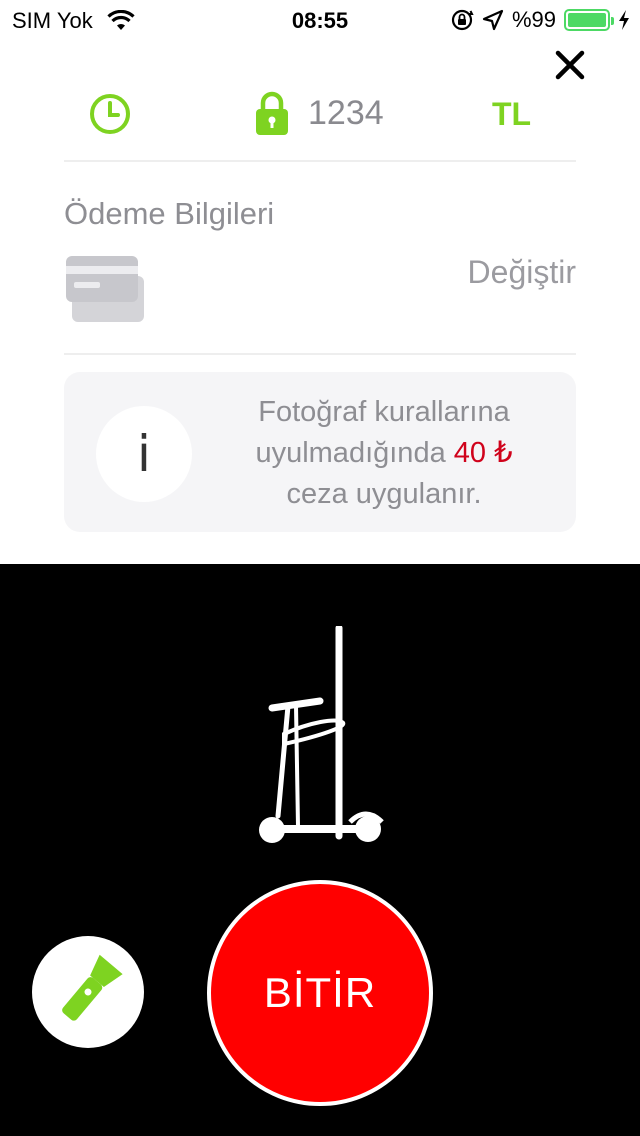 The width and height of the screenshot is (640, 1136). What do you see at coordinates (92, 987) in the screenshot?
I see `flashlight-icon` at bounding box center [92, 987].